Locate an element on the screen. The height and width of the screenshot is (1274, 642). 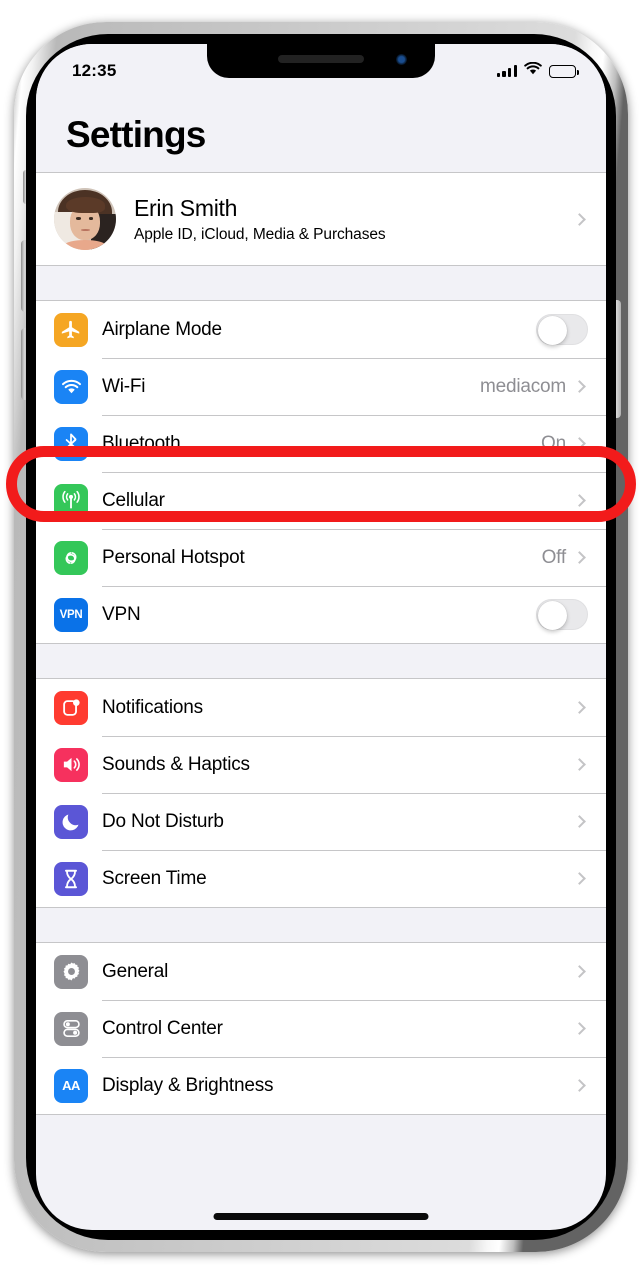
profile-name: Erin Smith is located at coordinates (186, 207).